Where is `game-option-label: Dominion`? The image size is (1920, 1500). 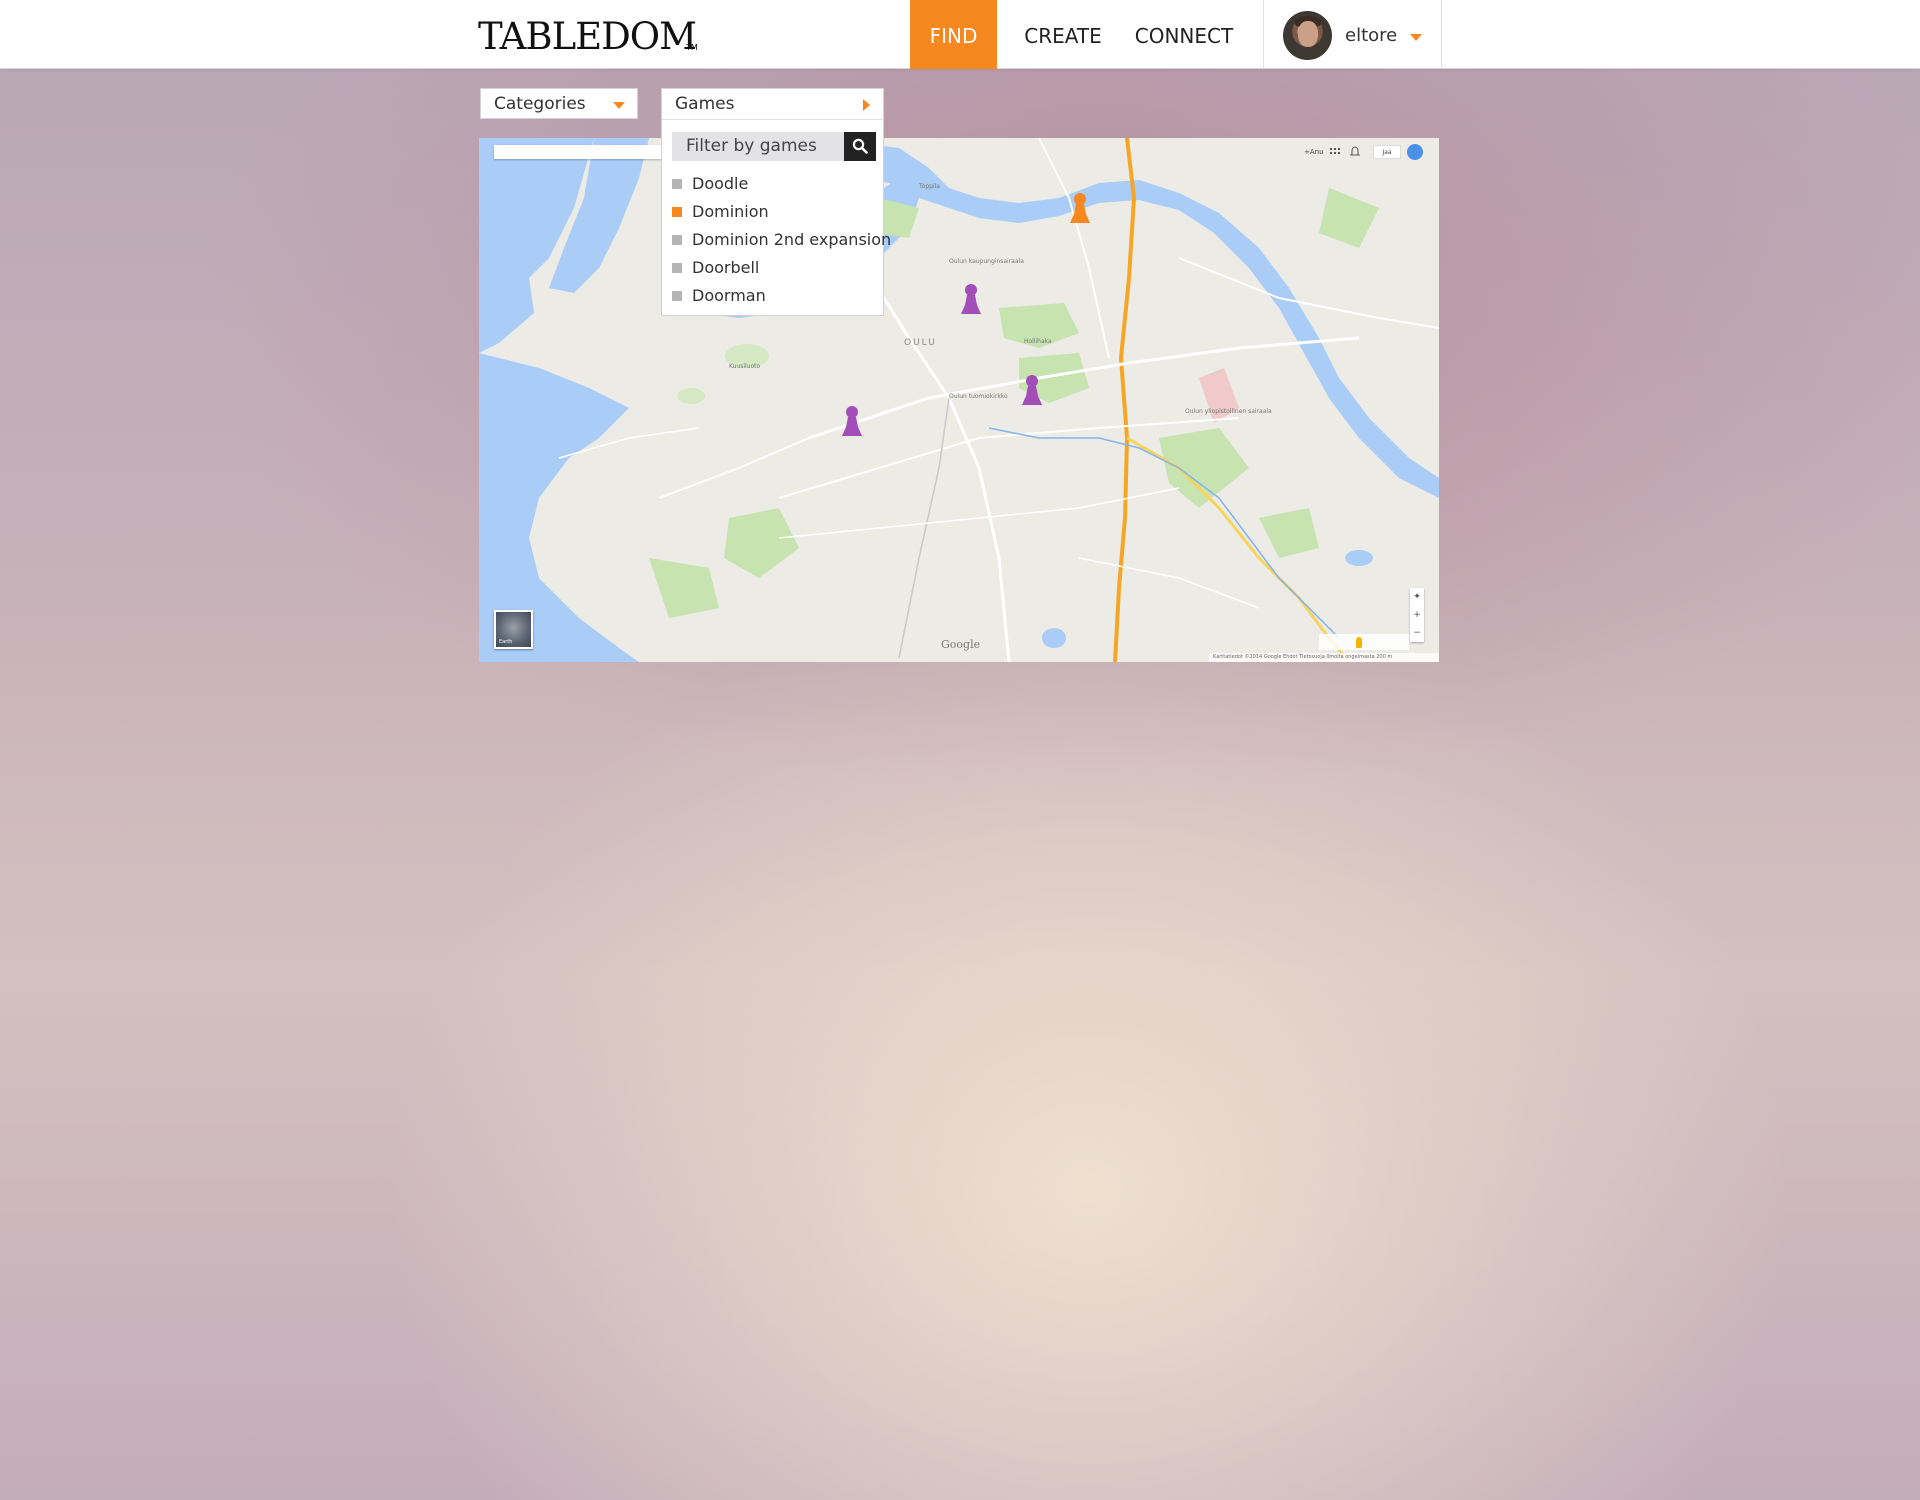 game-option-label: Dominion is located at coordinates (730, 211).